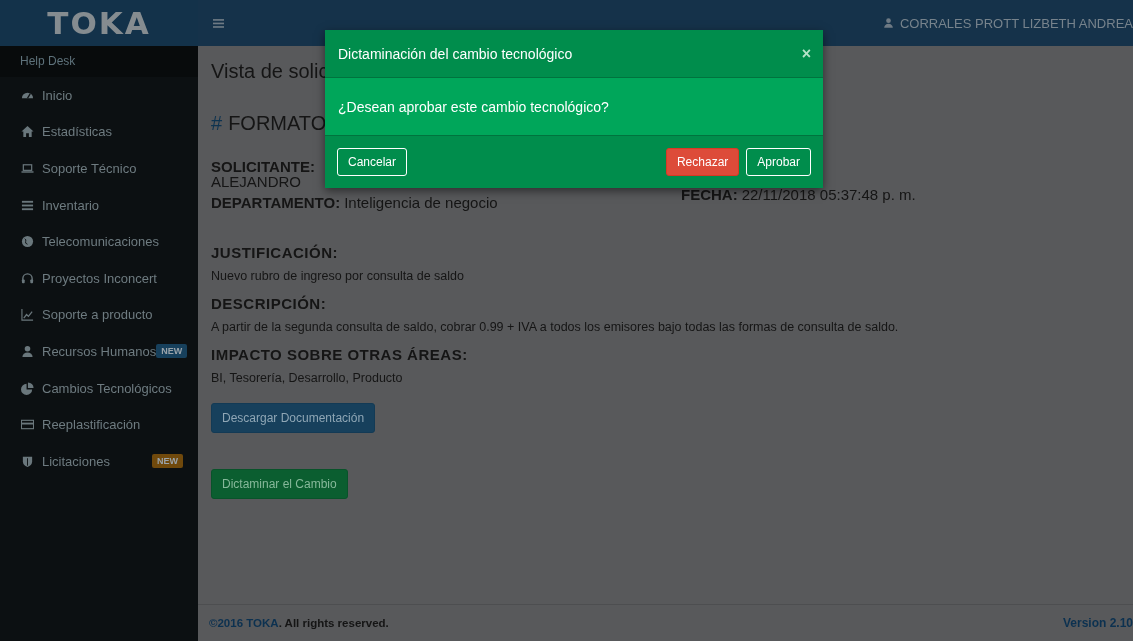 This screenshot has width=1133, height=641. What do you see at coordinates (257, 181) in the screenshot?
I see `field-value: ALEJANDRO` at bounding box center [257, 181].